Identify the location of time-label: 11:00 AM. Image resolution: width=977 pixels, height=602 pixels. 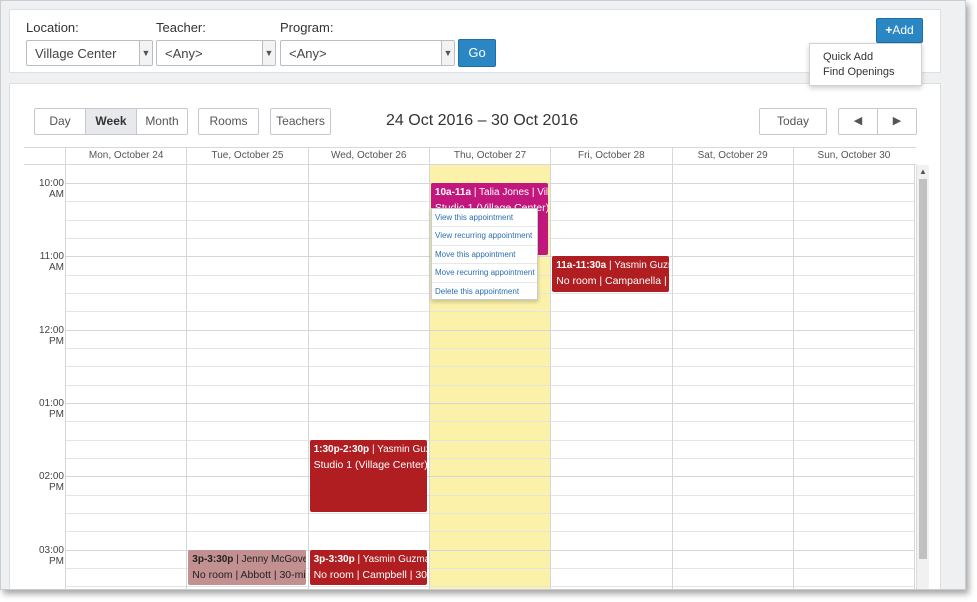
(51, 262).